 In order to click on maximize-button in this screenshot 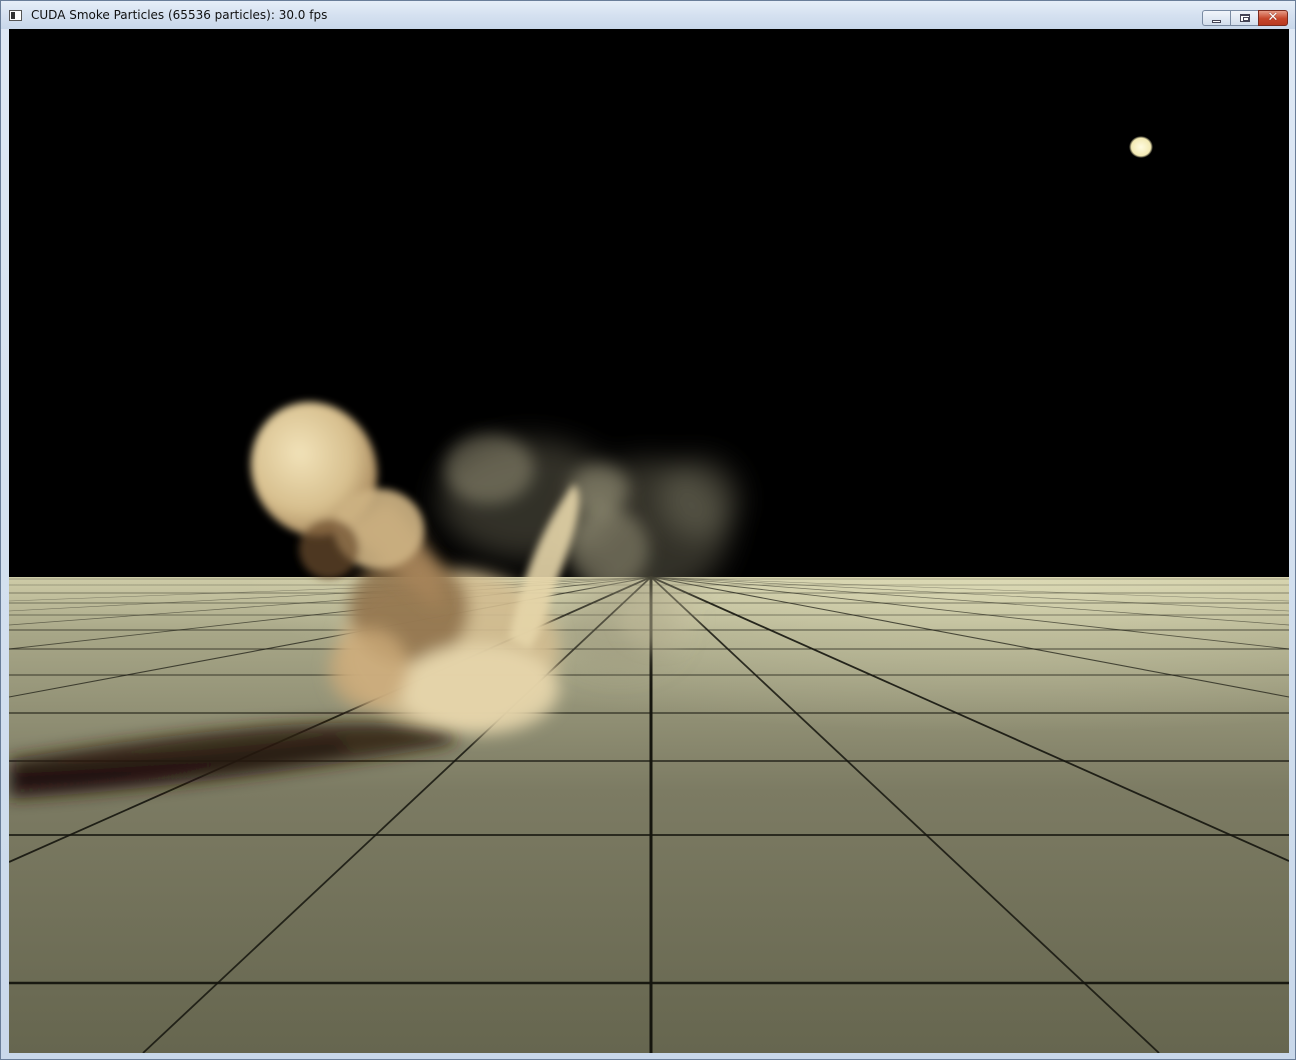, I will do `click(1244, 18)`.